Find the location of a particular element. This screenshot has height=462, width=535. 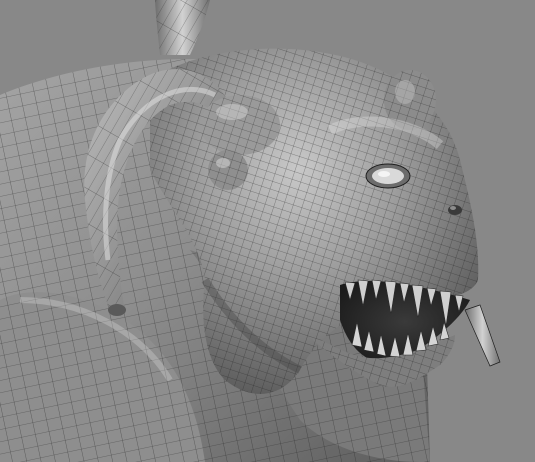

cheek-bump is located at coordinates (228, 170).